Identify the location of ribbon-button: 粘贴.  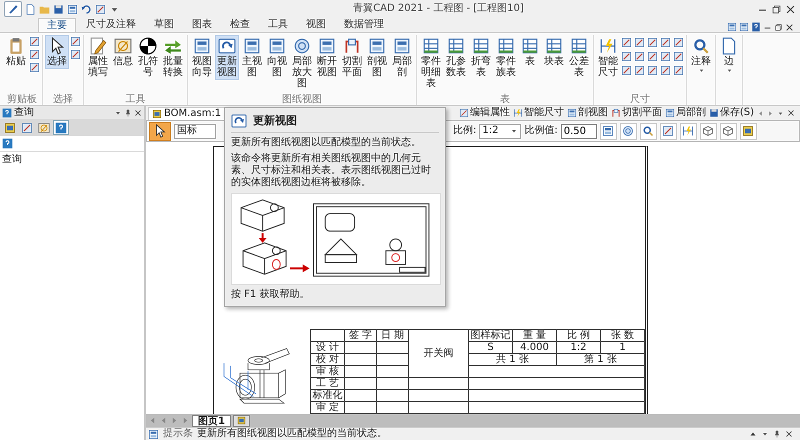
(16, 52).